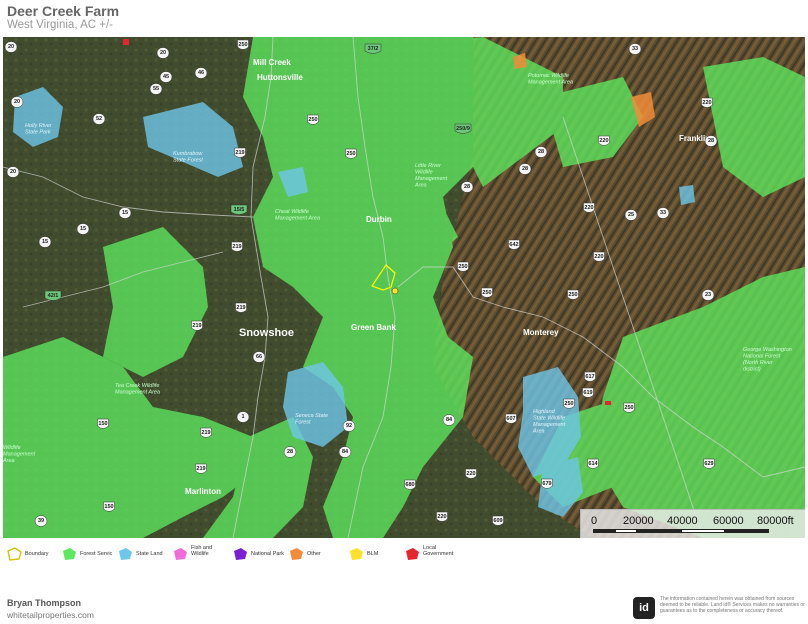 Image resolution: width=808 pixels, height=624 pixels. Describe the element at coordinates (39, 126) in the screenshot. I see `area-label: Holly River` at that location.